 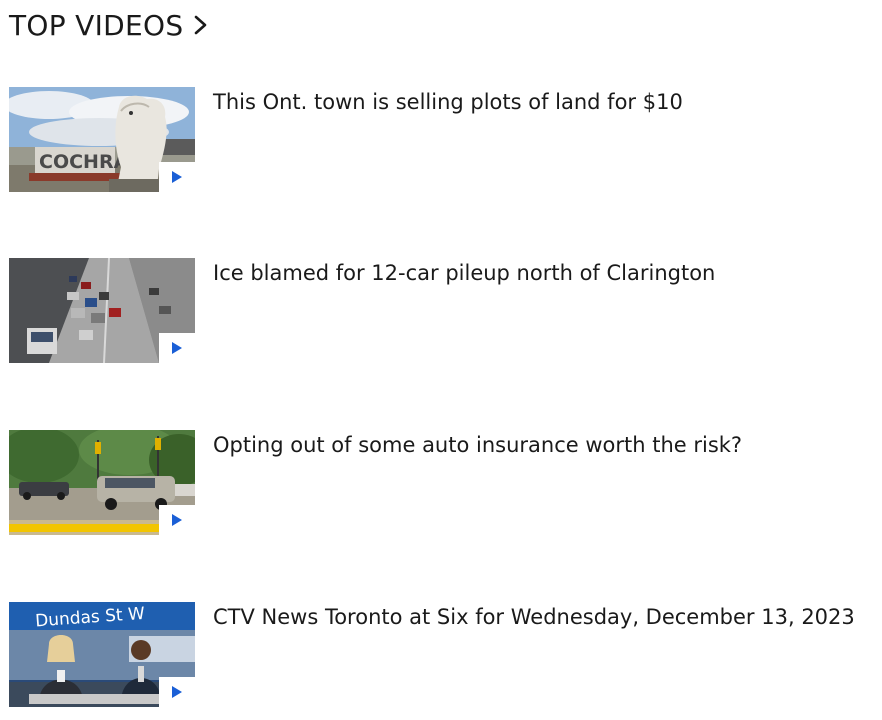 I want to click on video-thumbnail: COCHRANE, so click(x=102, y=139).